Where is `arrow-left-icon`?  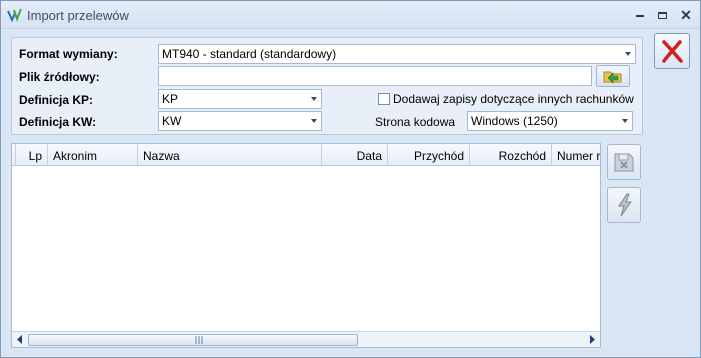 arrow-left-icon is located at coordinates (19, 339).